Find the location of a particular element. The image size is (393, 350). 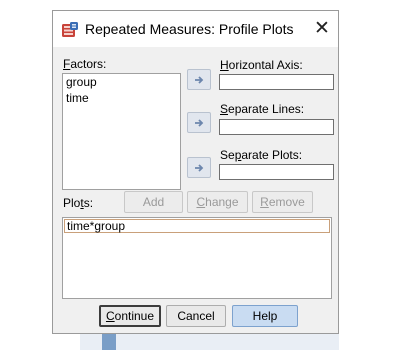

change-button: Change is located at coordinates (217, 202).